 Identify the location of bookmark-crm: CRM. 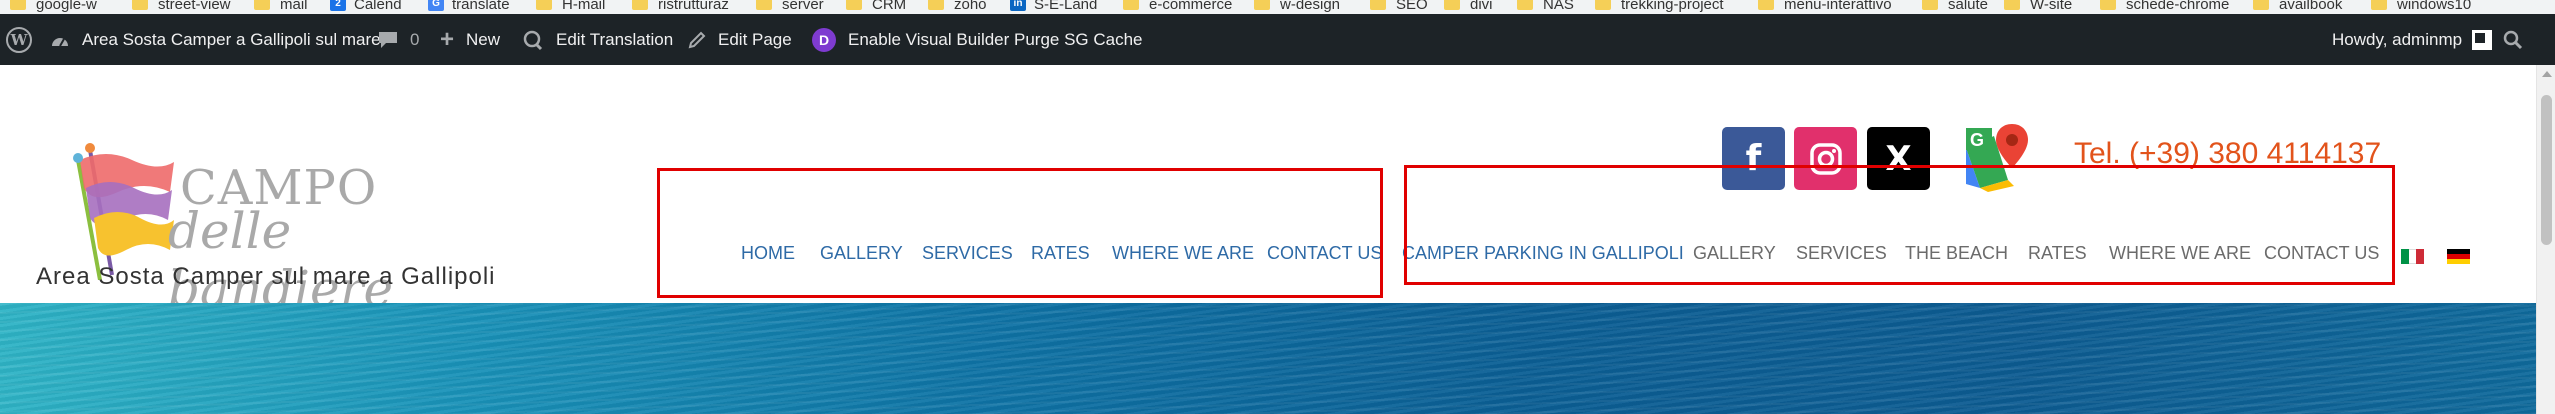
(876, 7).